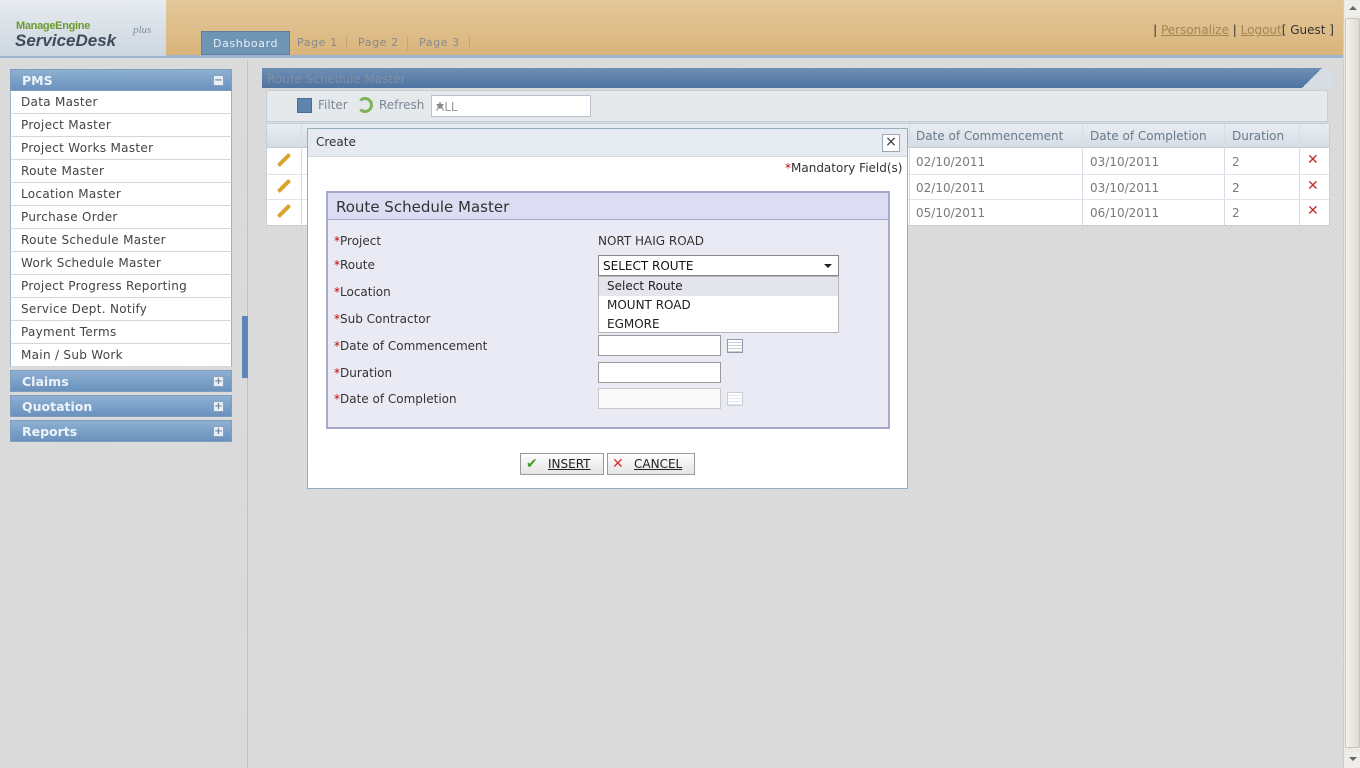 The height and width of the screenshot is (768, 1360). Describe the element at coordinates (121, 148) in the screenshot. I see `sidebar-item-project-works-master: Project Works Master` at that location.